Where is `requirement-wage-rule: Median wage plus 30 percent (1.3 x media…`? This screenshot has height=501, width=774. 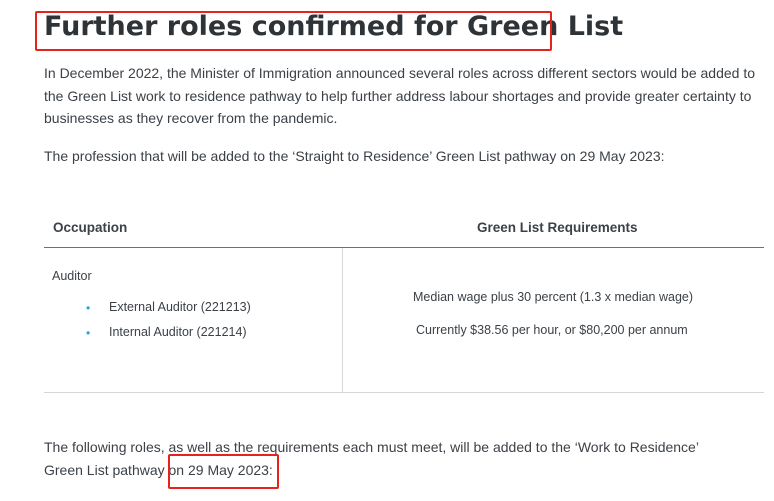
requirement-wage-rule: Median wage plus 30 percent (1.3 x media… is located at coordinates (553, 297).